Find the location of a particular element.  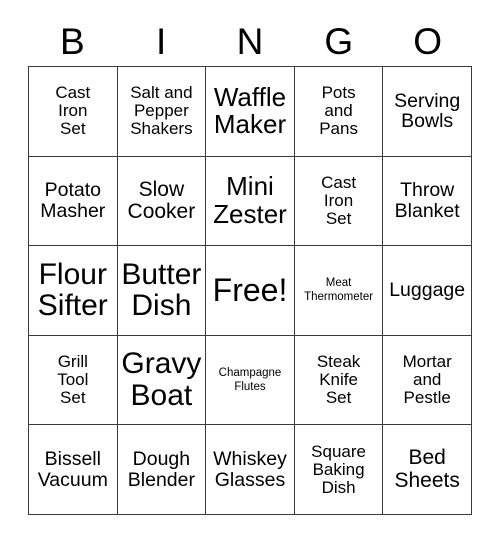

bingo-cell: Steak Knife Set is located at coordinates (339, 380).